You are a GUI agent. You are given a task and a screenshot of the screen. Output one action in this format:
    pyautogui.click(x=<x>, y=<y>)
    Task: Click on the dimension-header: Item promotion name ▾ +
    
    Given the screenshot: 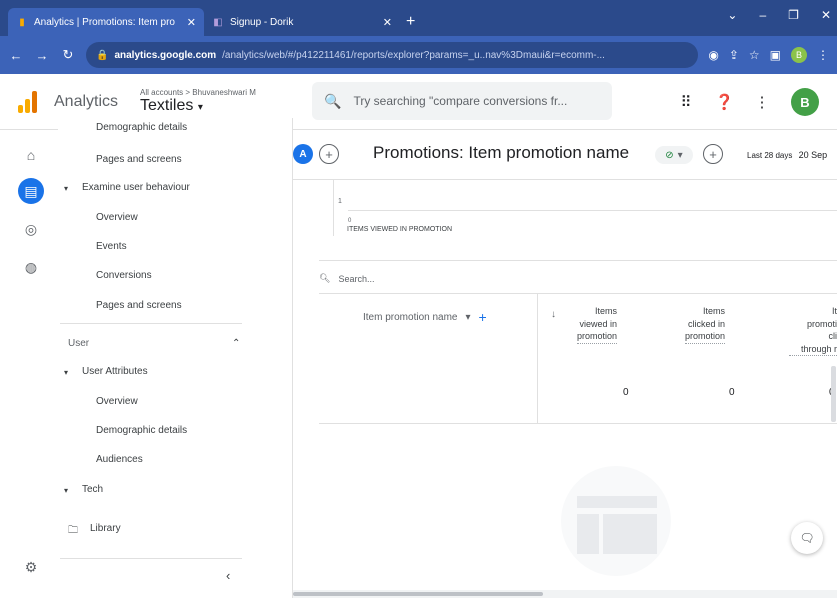 What is the action you would take?
    pyautogui.click(x=425, y=317)
    